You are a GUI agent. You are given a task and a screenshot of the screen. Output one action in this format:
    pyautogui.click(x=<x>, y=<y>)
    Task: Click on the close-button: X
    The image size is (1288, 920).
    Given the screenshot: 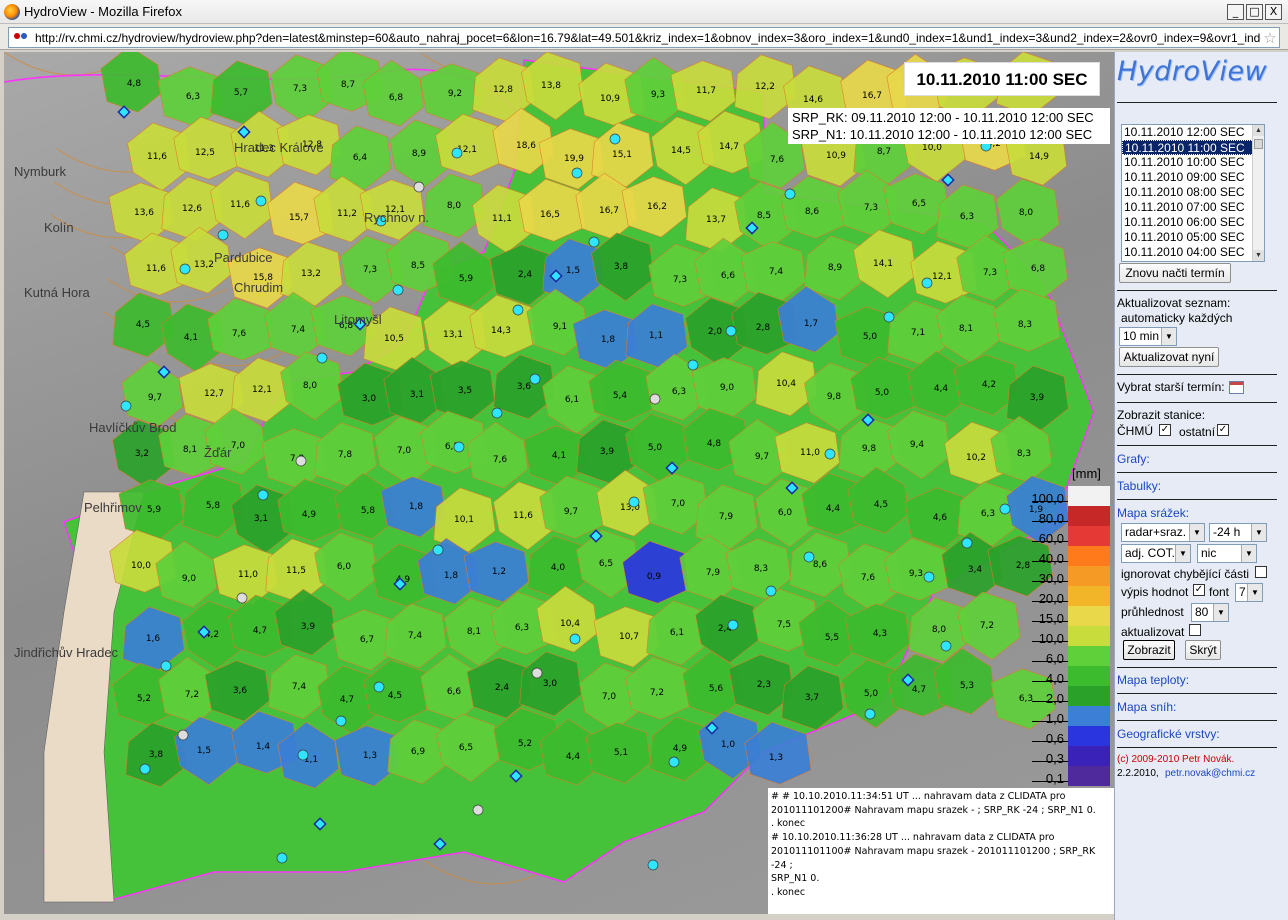 What is the action you would take?
    pyautogui.click(x=1273, y=11)
    